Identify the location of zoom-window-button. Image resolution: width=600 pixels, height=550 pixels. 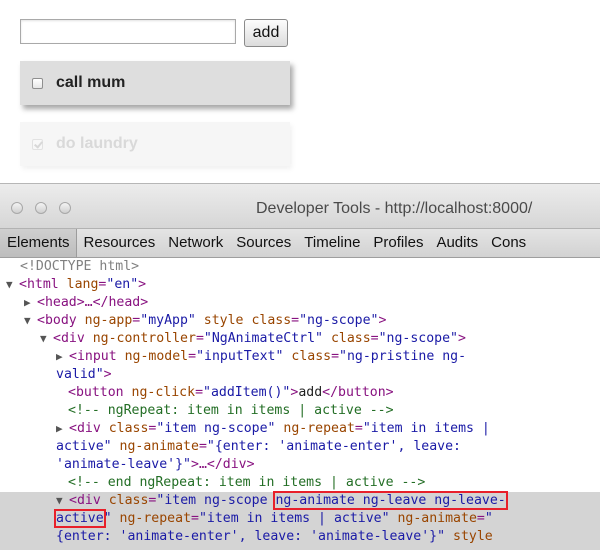
(65, 208).